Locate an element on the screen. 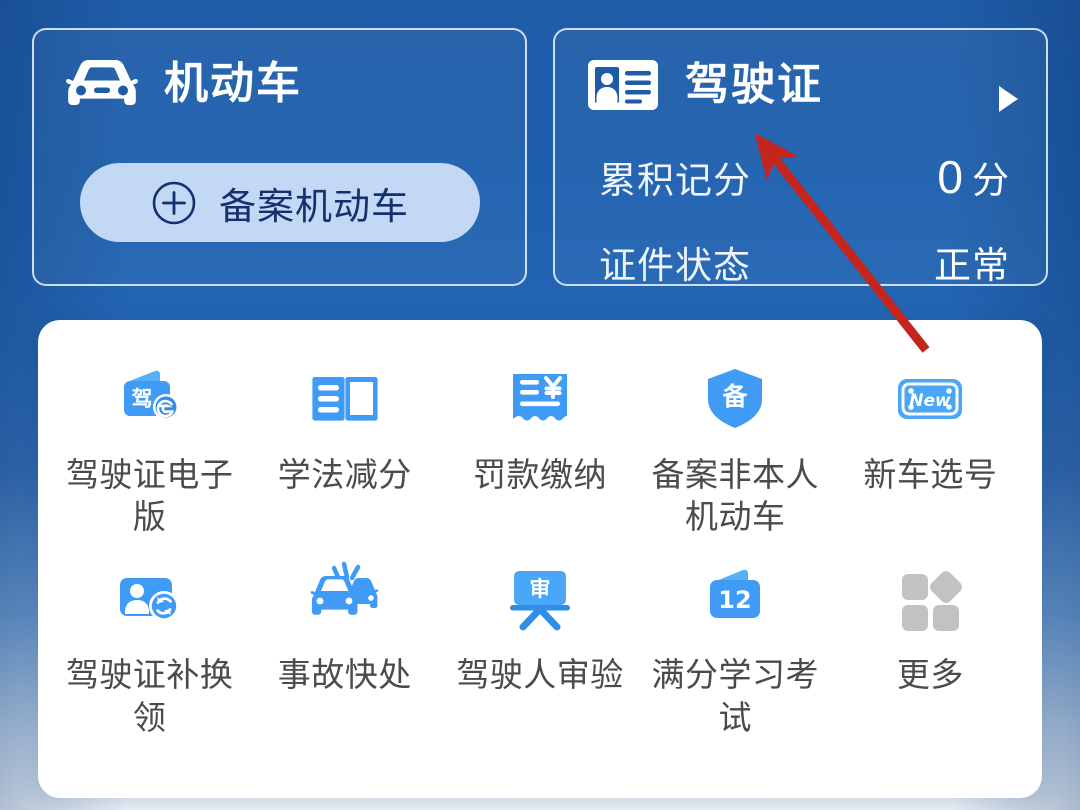  svg-text: 12 is located at coordinates (734, 600).